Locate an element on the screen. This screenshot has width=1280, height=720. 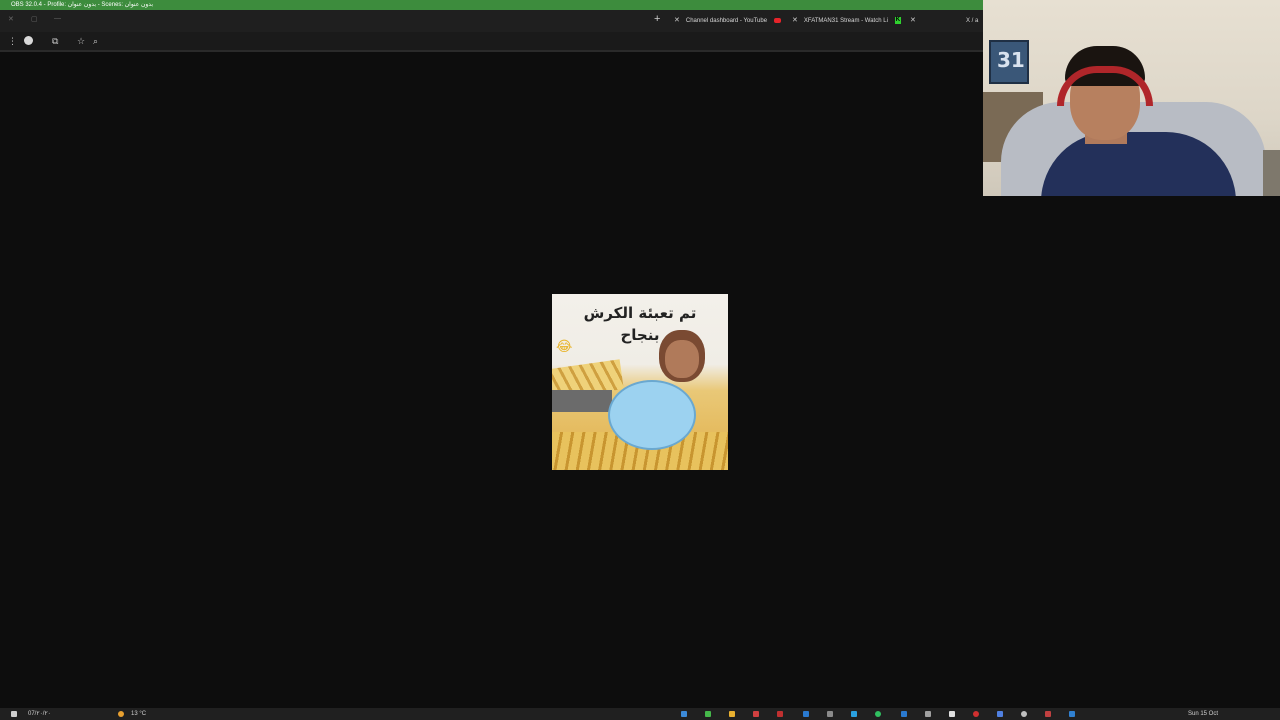
meme-shelf is located at coordinates (582, 401).